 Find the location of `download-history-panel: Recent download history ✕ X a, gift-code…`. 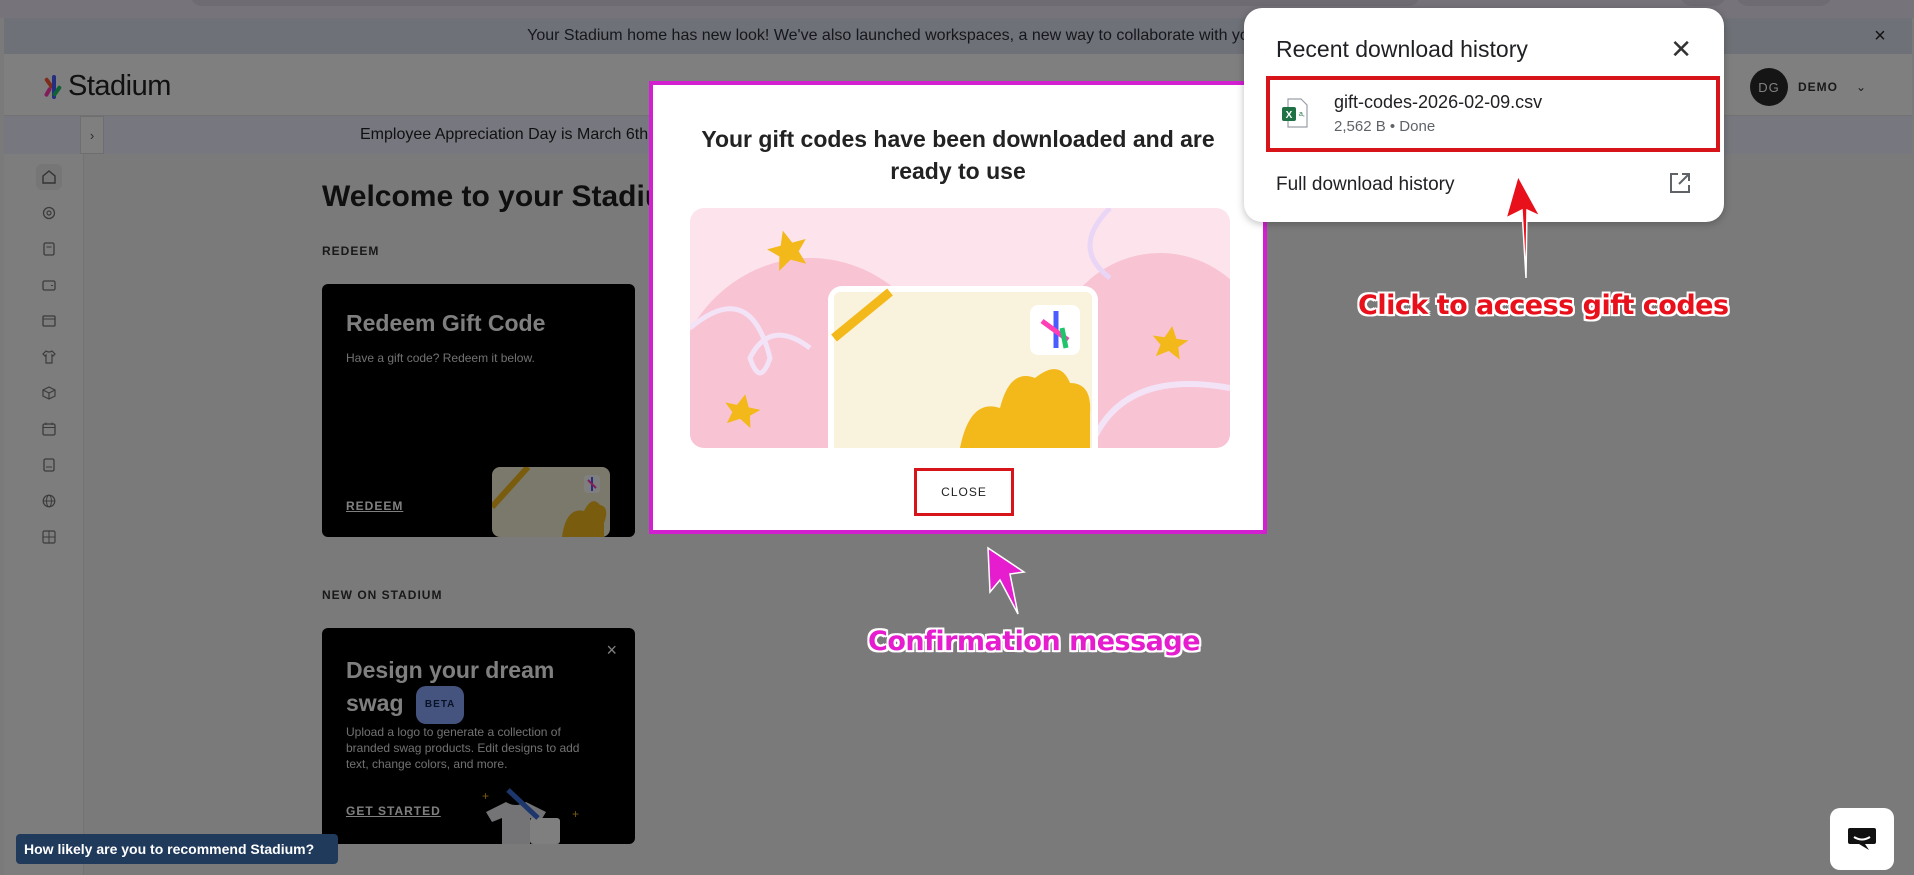

download-history-panel: Recent download history ✕ X a, gift-code… is located at coordinates (1484, 115).